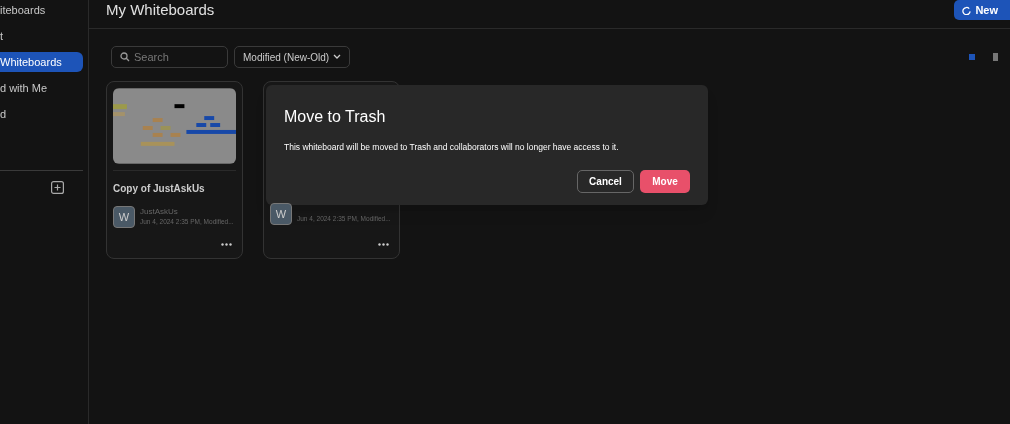 The width and height of the screenshot is (1010, 424). I want to click on search-icon, so click(125, 57).